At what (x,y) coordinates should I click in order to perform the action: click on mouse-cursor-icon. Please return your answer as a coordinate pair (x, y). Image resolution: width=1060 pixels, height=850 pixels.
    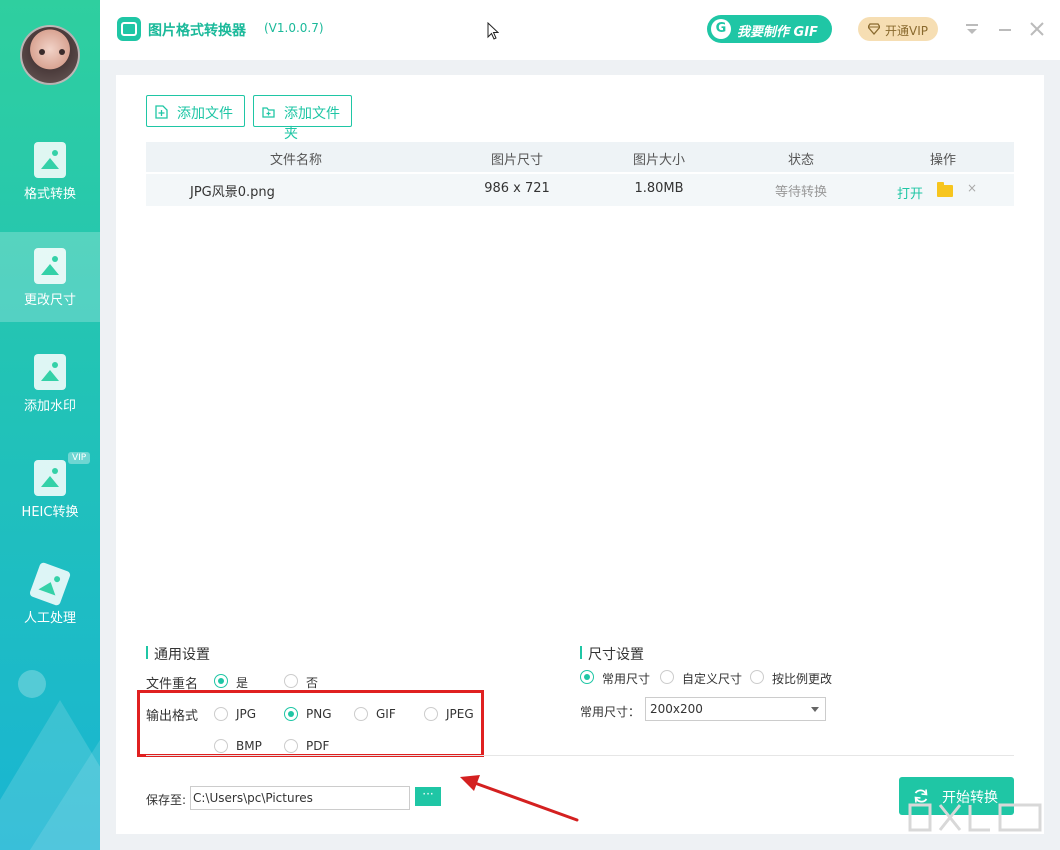
    Looking at the image, I should click on (493, 31).